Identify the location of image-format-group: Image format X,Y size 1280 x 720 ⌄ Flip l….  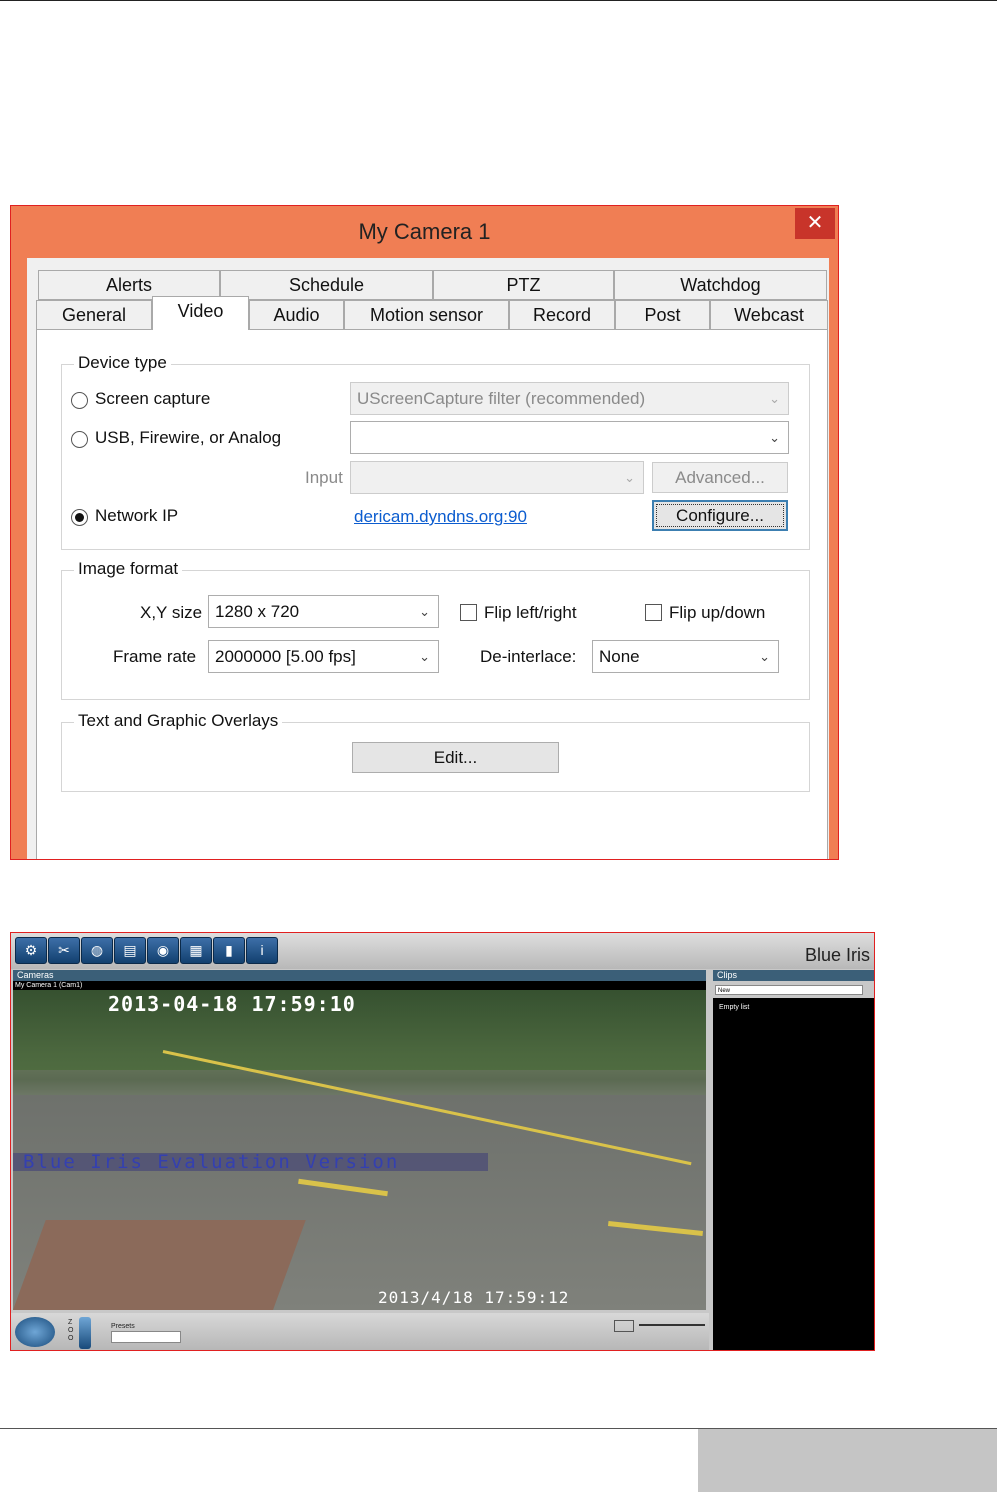
(435, 629).